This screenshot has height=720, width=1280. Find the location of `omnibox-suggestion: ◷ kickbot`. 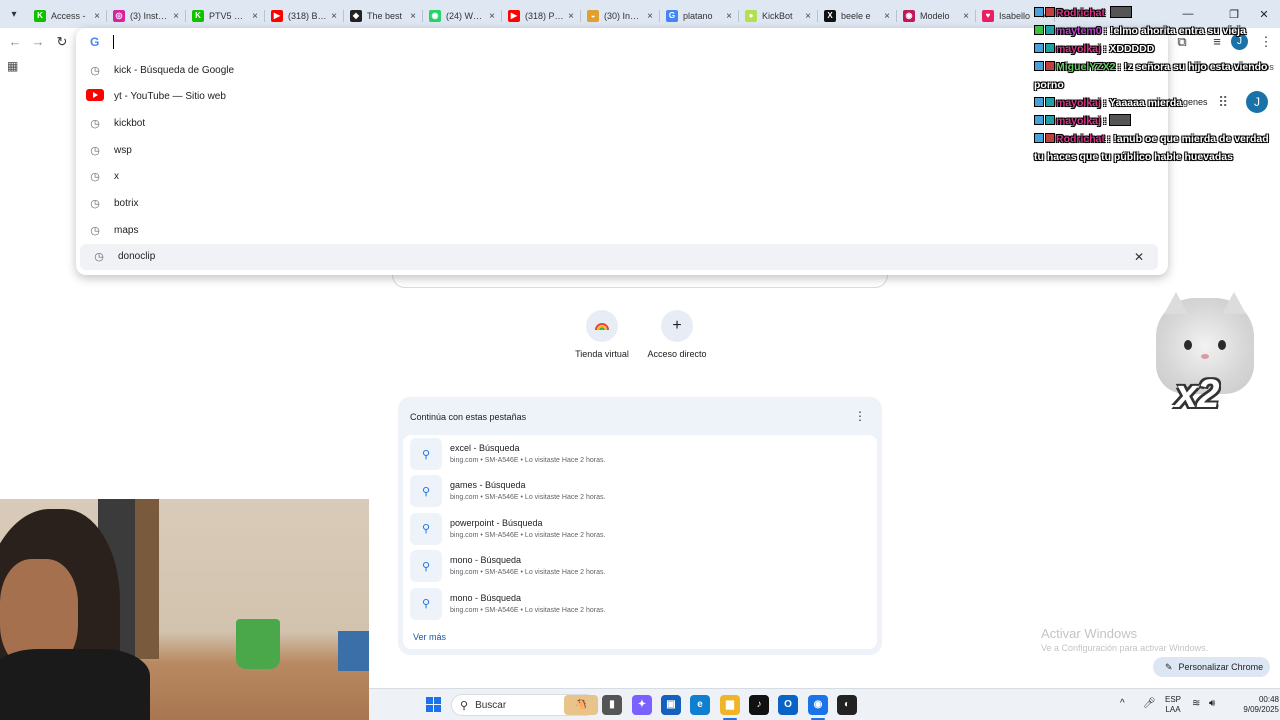

omnibox-suggestion: ◷ kickbot is located at coordinates (616, 123).